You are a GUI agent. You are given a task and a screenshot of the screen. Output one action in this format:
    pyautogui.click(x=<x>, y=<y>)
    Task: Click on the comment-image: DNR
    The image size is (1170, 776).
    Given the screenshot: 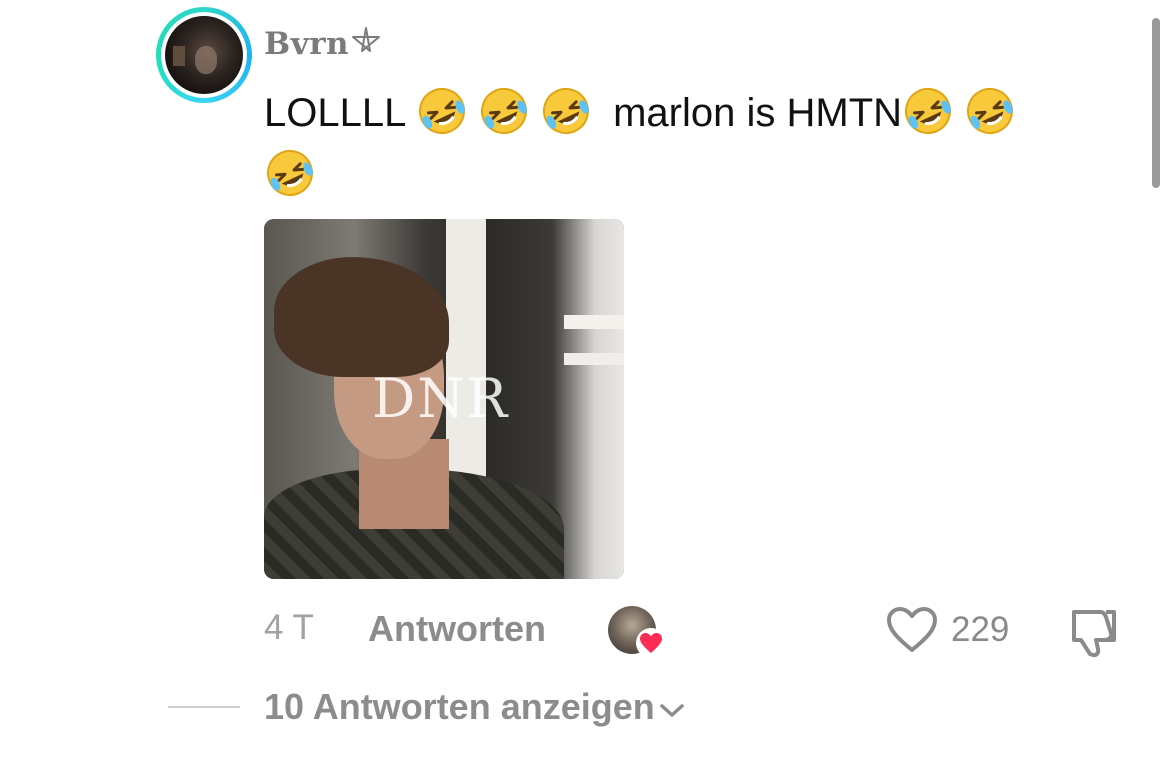 What is the action you would take?
    pyautogui.click(x=444, y=399)
    